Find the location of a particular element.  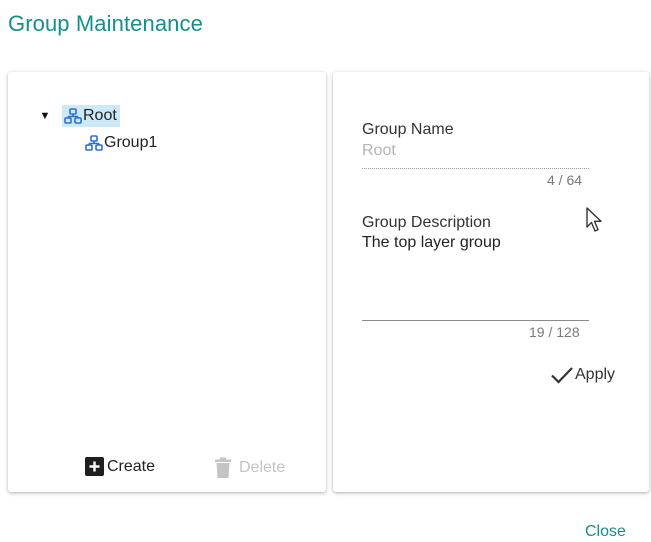

group-name-char-count: 4 / 64 is located at coordinates (565, 180).